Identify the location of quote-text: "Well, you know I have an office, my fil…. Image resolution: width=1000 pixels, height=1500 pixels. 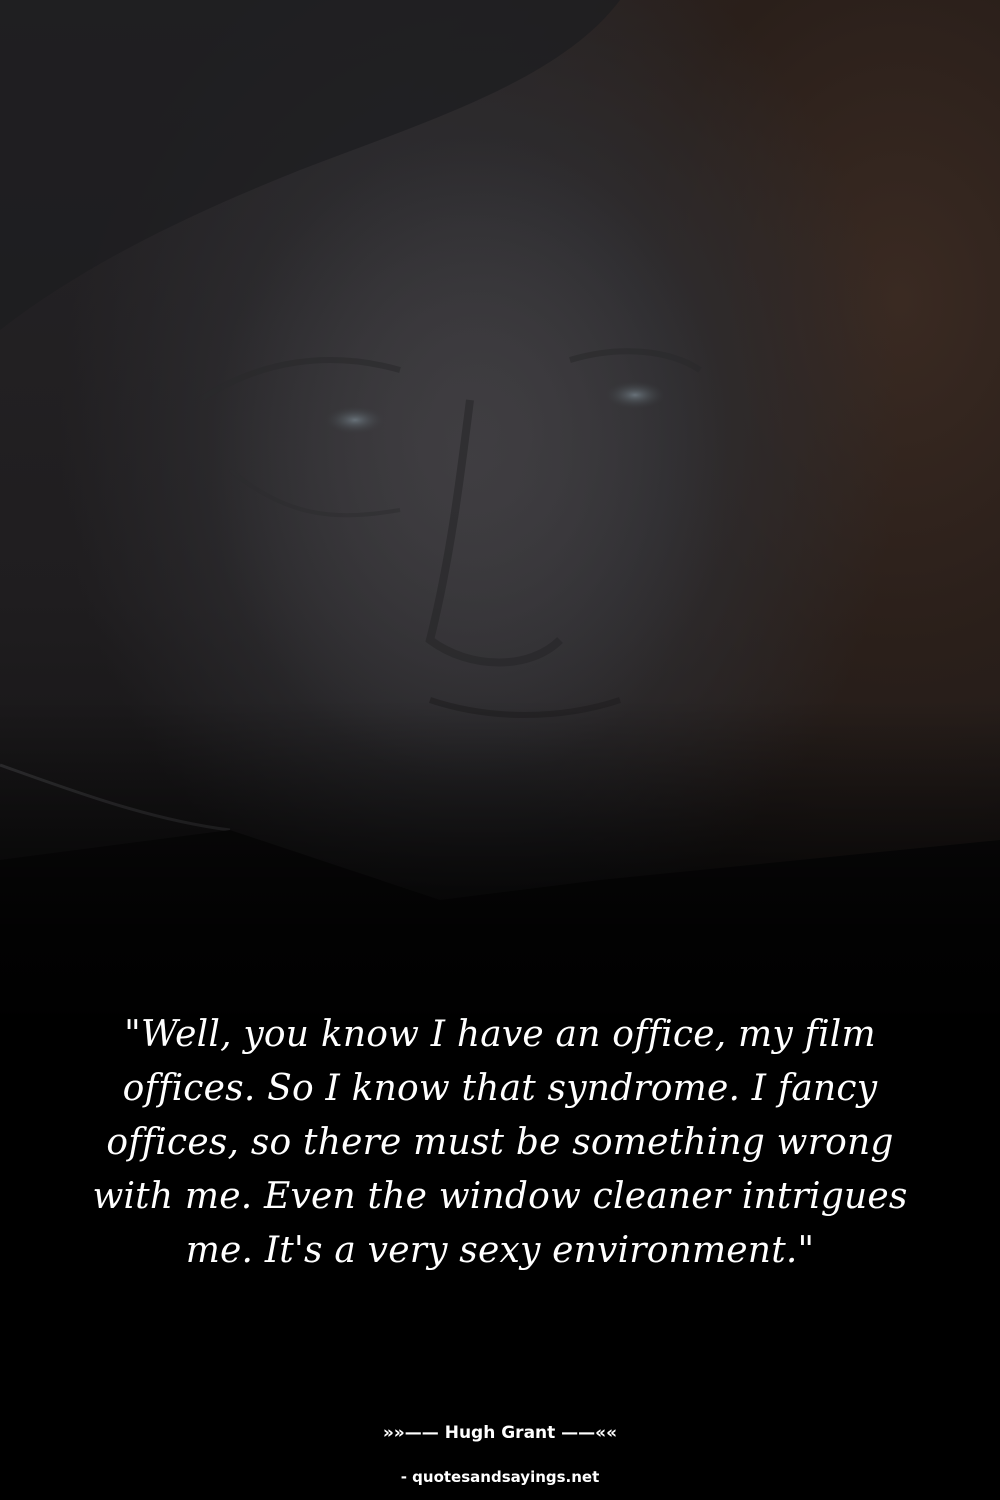
(500, 1142).